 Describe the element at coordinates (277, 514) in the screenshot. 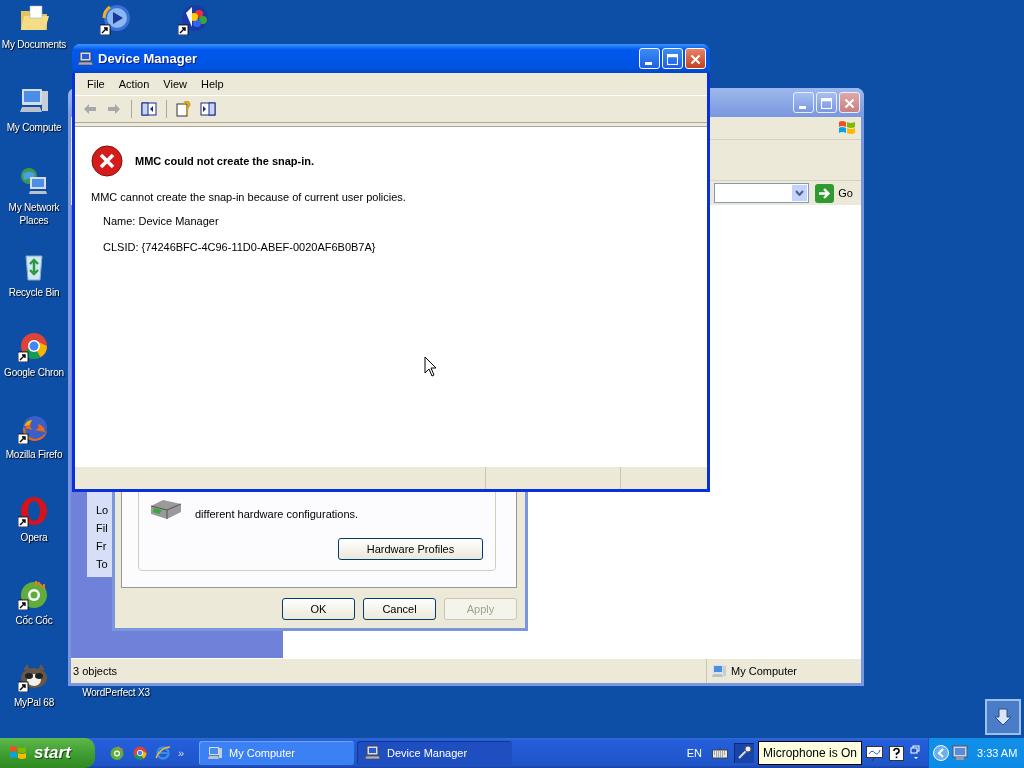

I see `description-text: different hardware configurations.` at that location.